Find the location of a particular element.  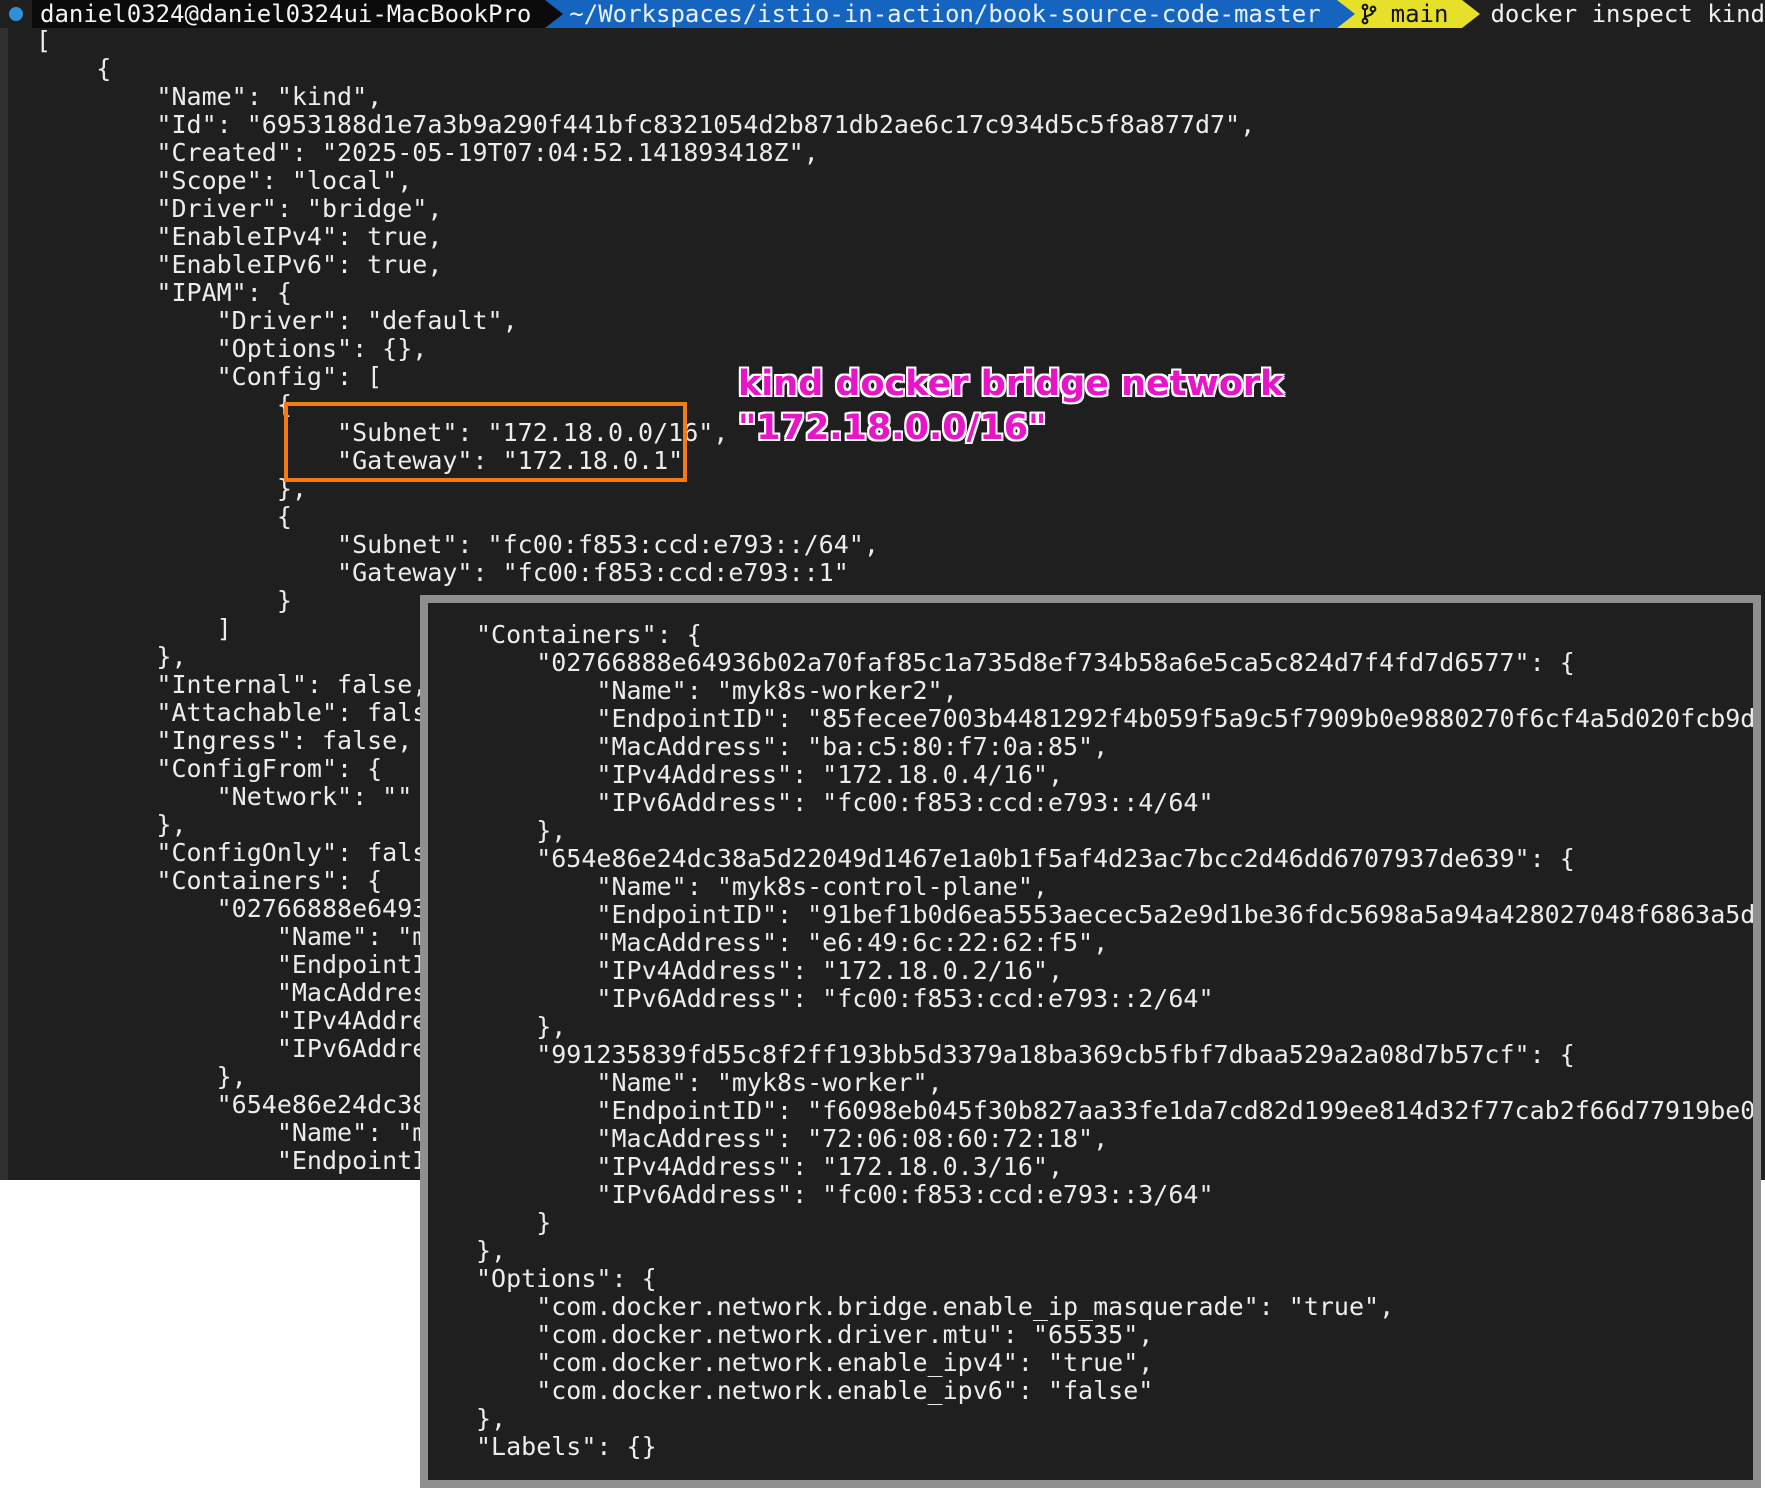

subnet-highlight-box is located at coordinates (485, 442).